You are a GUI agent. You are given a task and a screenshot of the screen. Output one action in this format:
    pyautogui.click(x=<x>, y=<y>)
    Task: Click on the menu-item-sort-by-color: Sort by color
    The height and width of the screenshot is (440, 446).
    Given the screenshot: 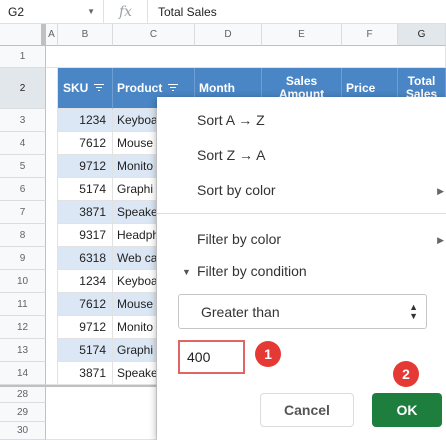 What is the action you would take?
    pyautogui.click(x=236, y=190)
    